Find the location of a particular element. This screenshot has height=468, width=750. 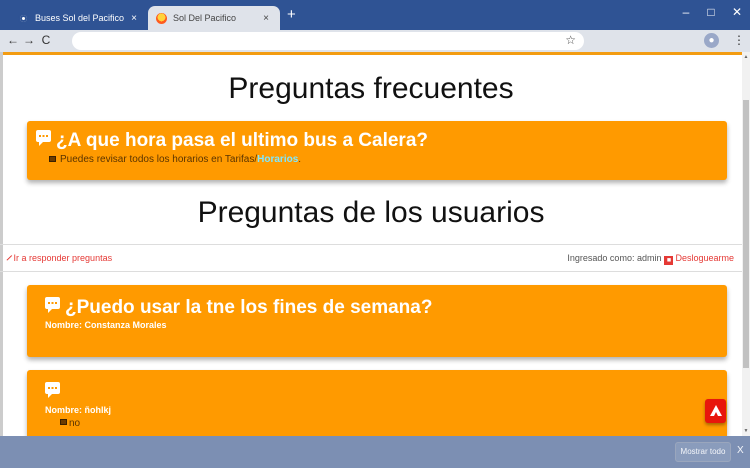

user-question-name: Nombre: ñohlkj is located at coordinates (78, 410).